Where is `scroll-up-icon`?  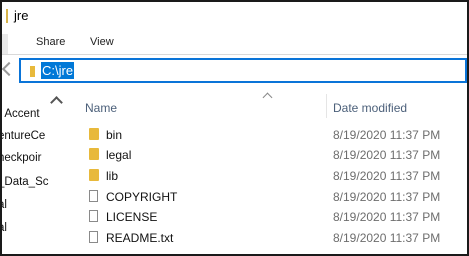 scroll-up-icon is located at coordinates (56, 102).